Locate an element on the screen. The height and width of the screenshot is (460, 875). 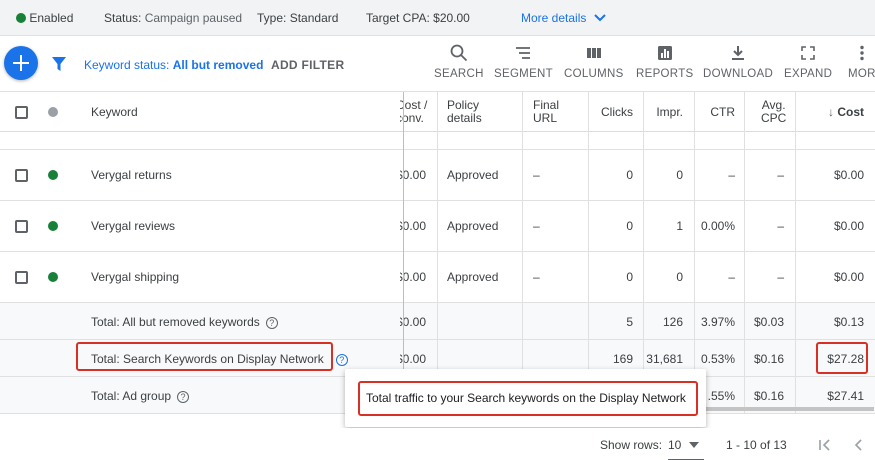
header-final-url: Final URL is located at coordinates (546, 112).